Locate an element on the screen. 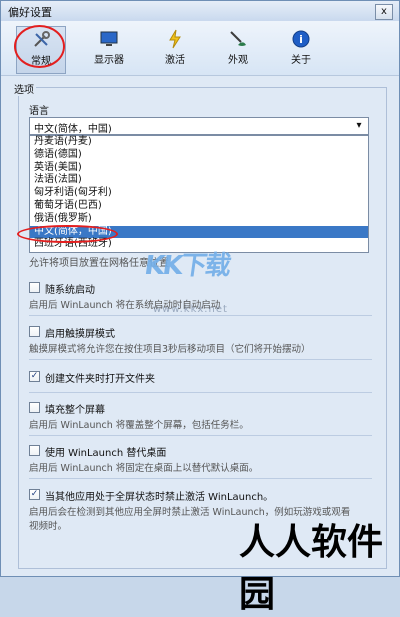  option-label: 启用触摸屏模式 is located at coordinates (80, 334).